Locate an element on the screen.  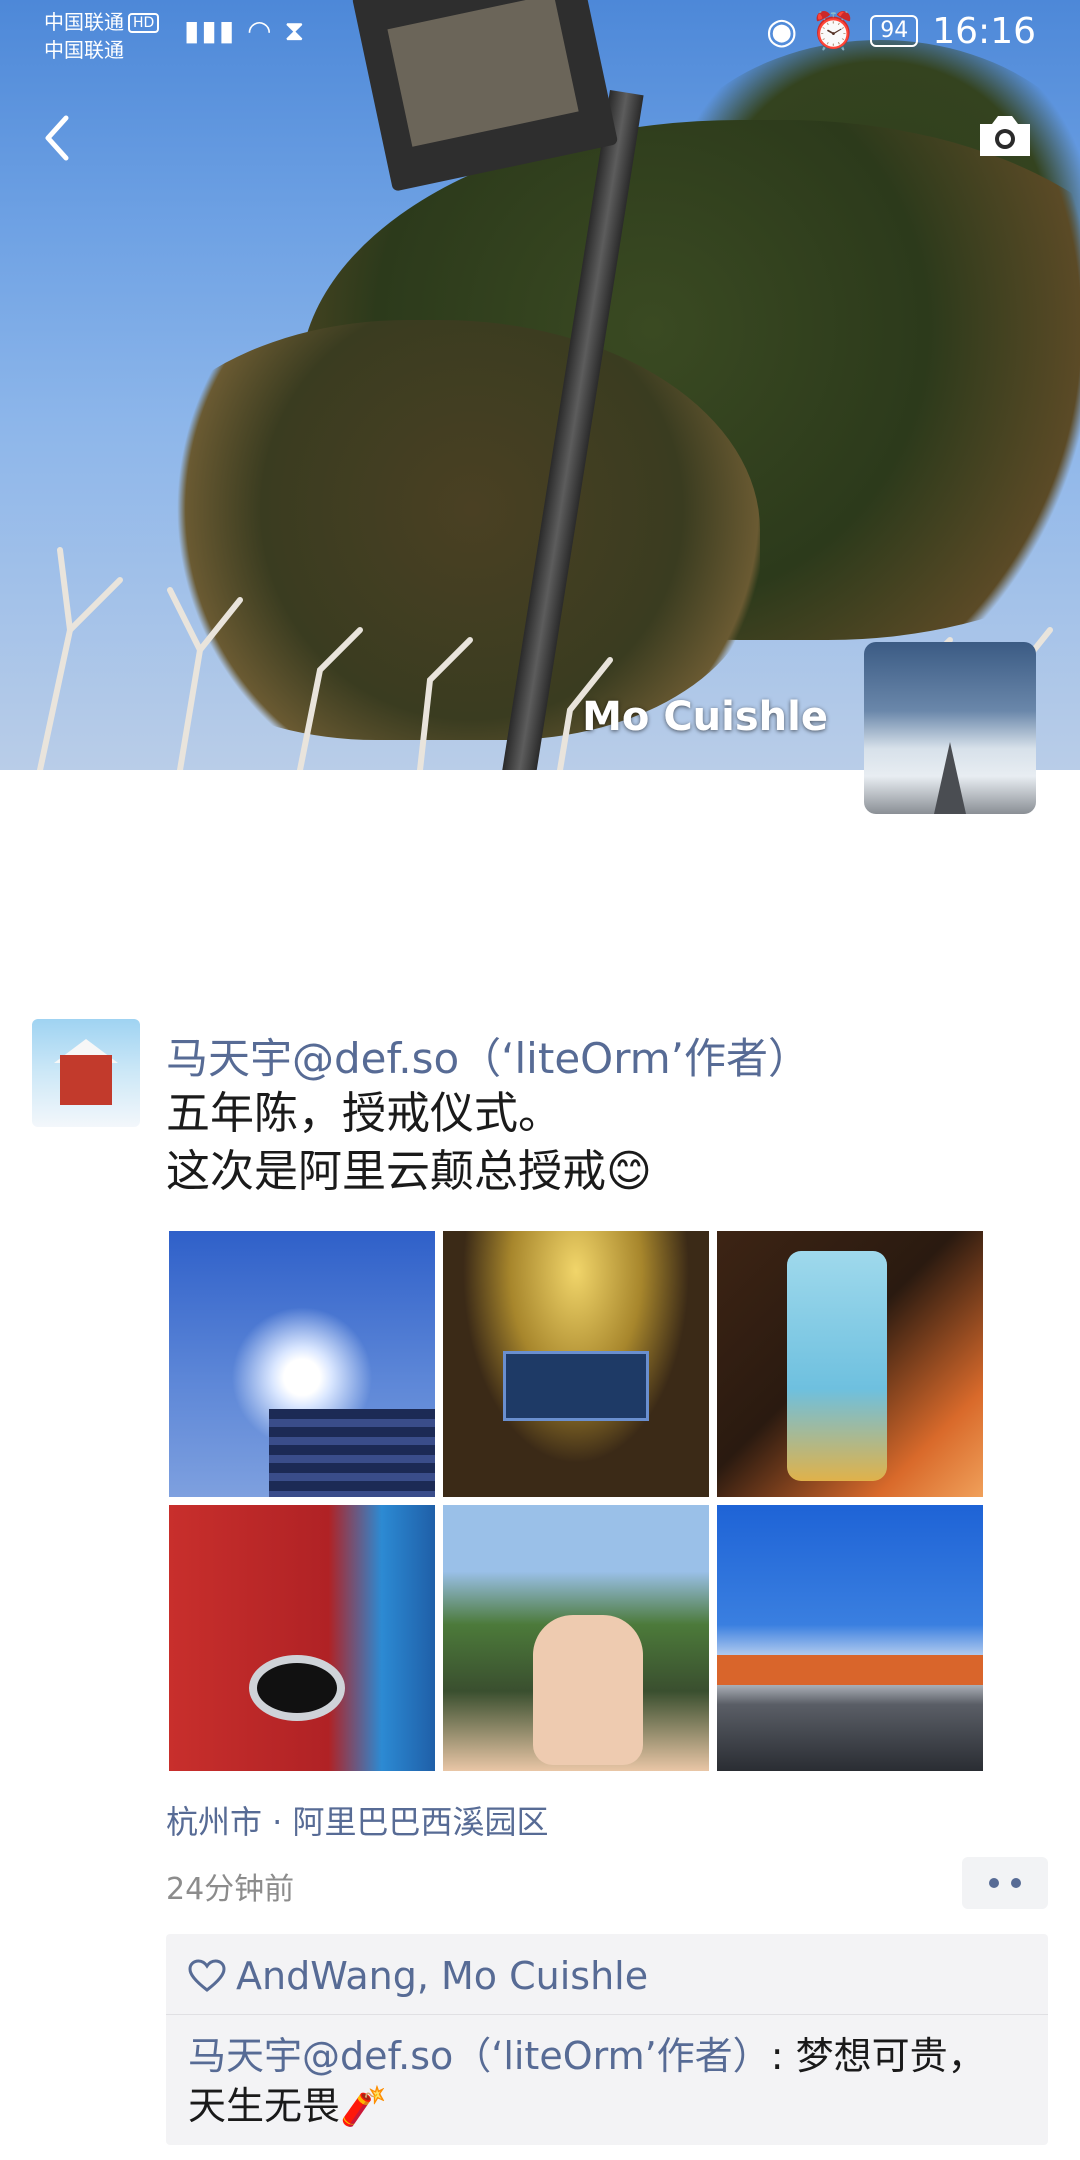
signal-icons: ▮▮▮ ◠ ⧗ is located at coordinates (245, 31).